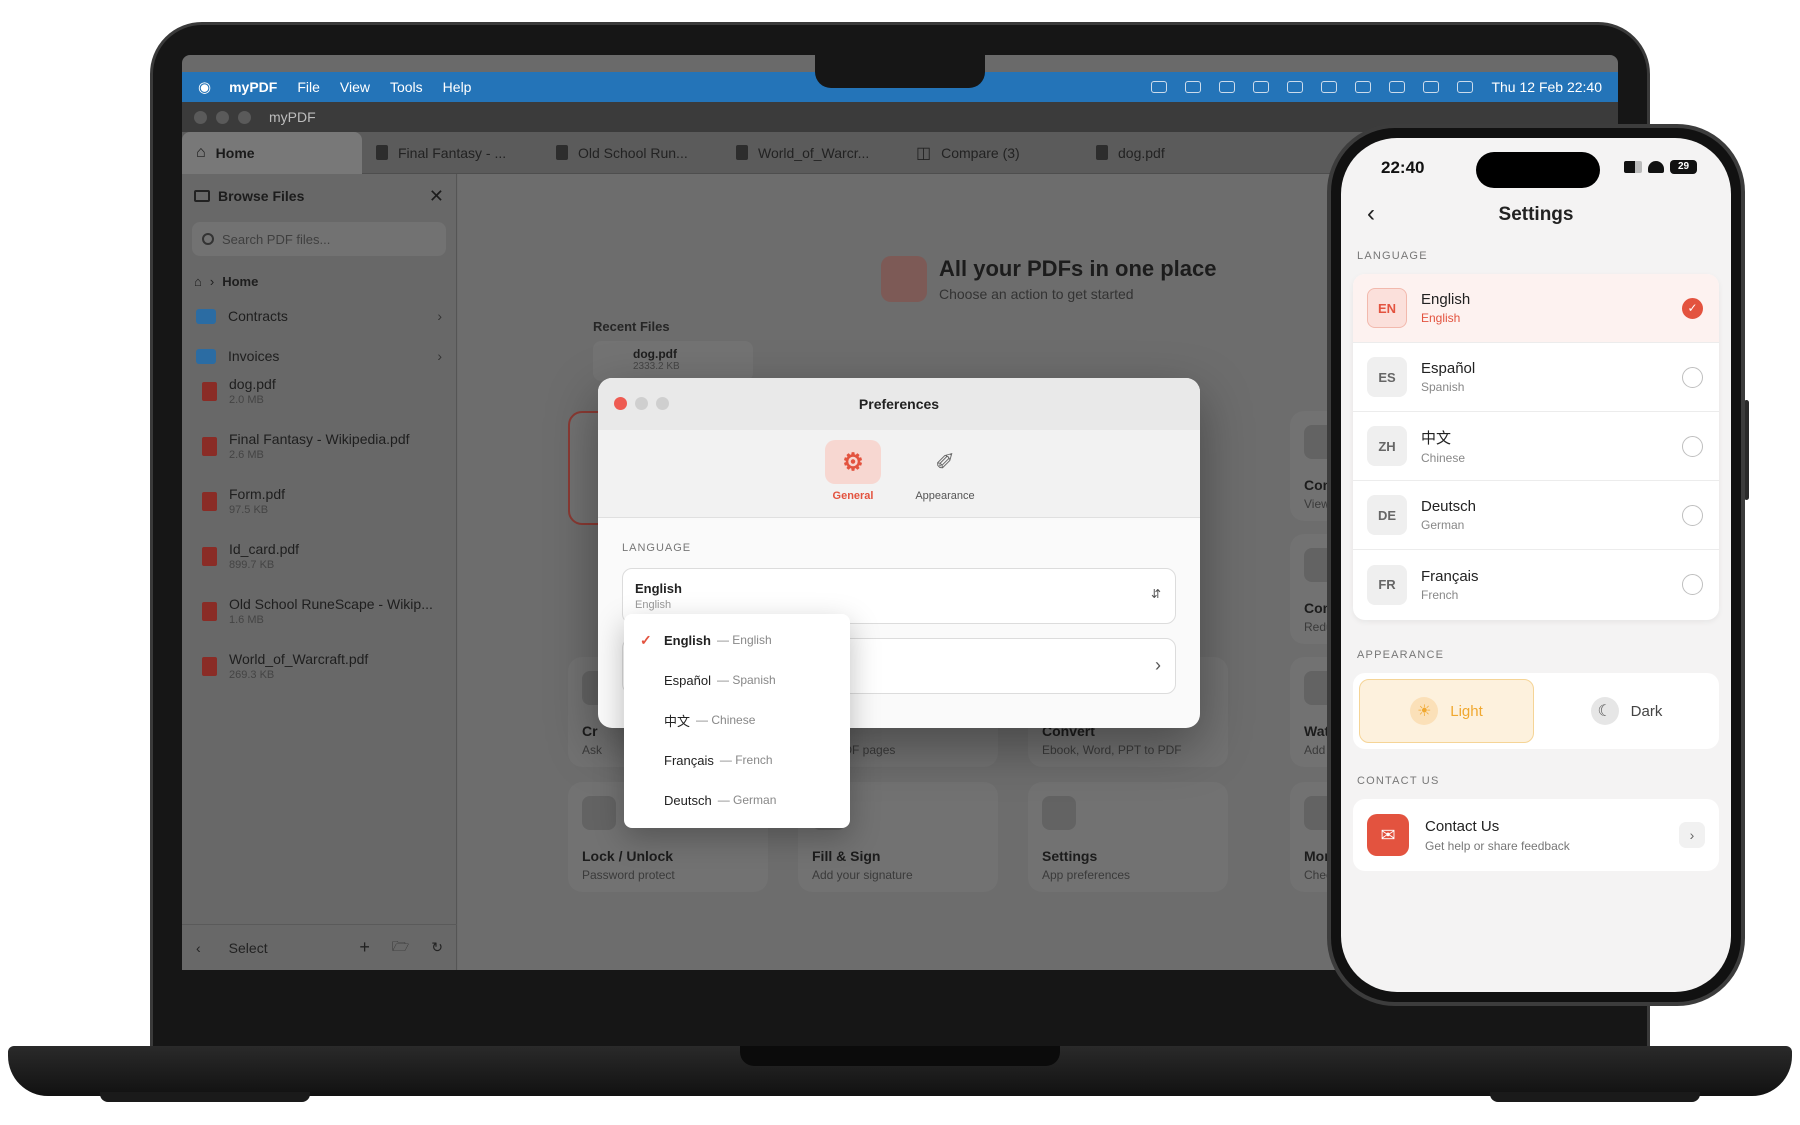 This screenshot has height=1125, width=1800. I want to click on battery-icon, so click(1363, 87).